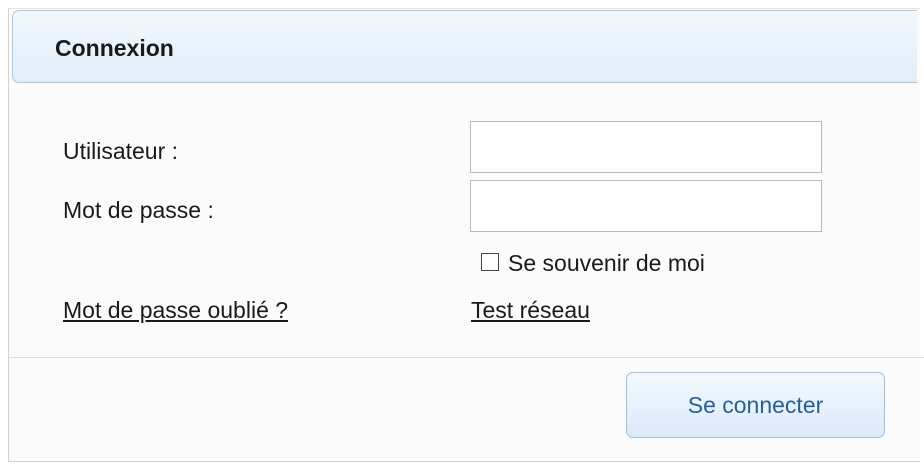 Image resolution: width=924 pixels, height=466 pixels. Describe the element at coordinates (175, 310) in the screenshot. I see `forgot-password-link: Mot de passe oublié ?` at that location.